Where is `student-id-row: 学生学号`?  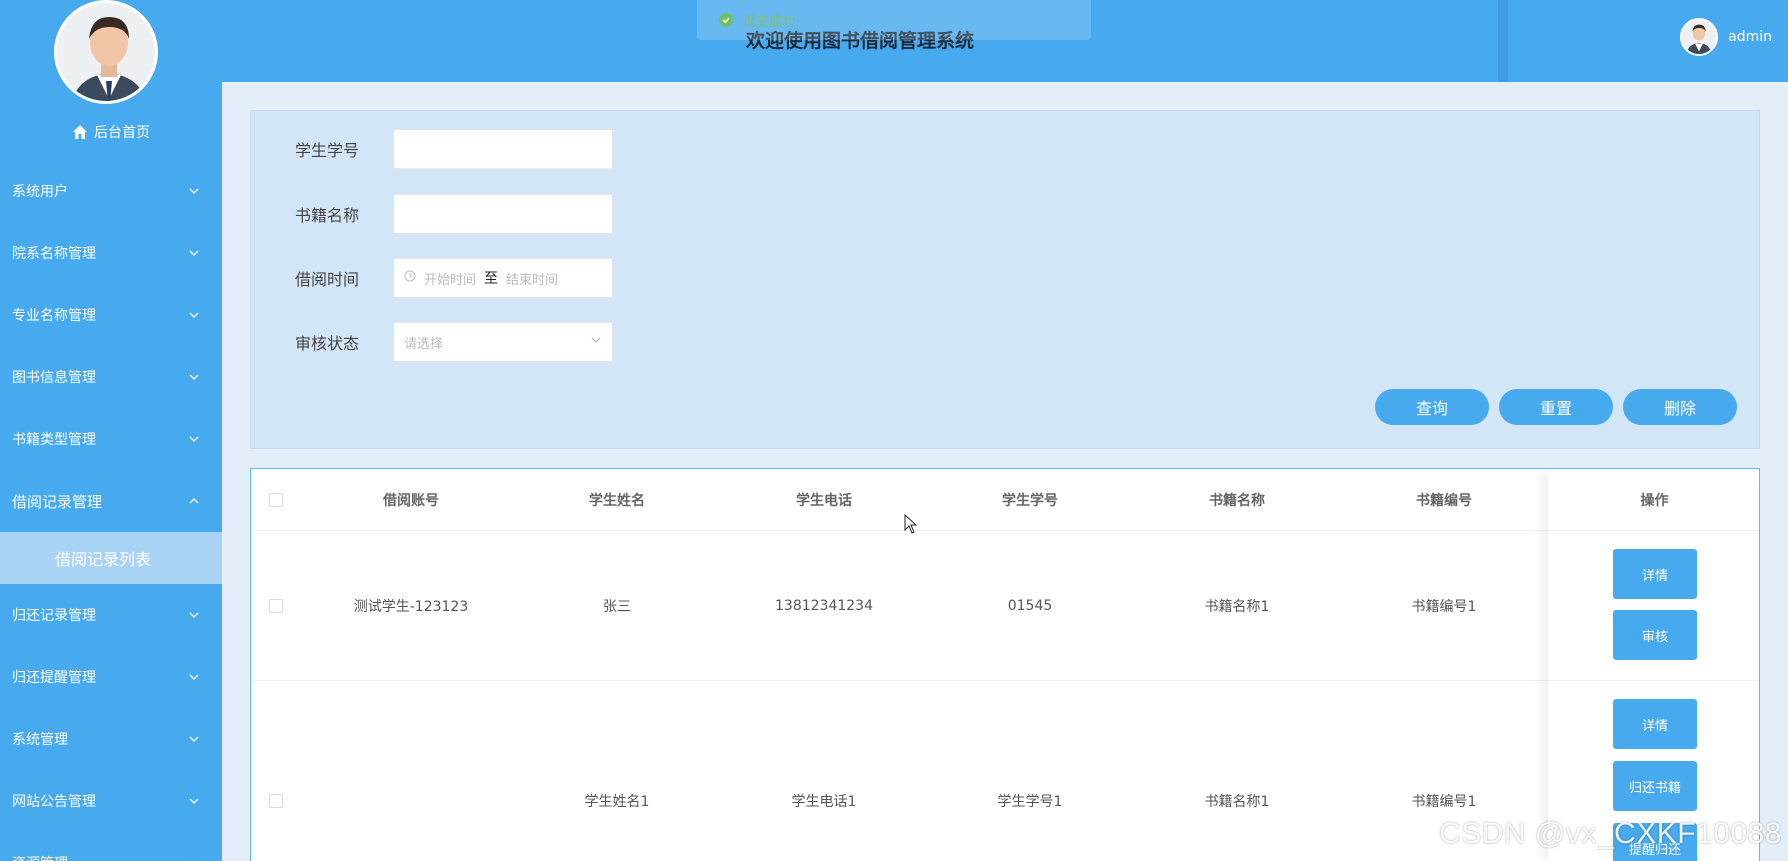 student-id-row: 学生学号 is located at coordinates (454, 149).